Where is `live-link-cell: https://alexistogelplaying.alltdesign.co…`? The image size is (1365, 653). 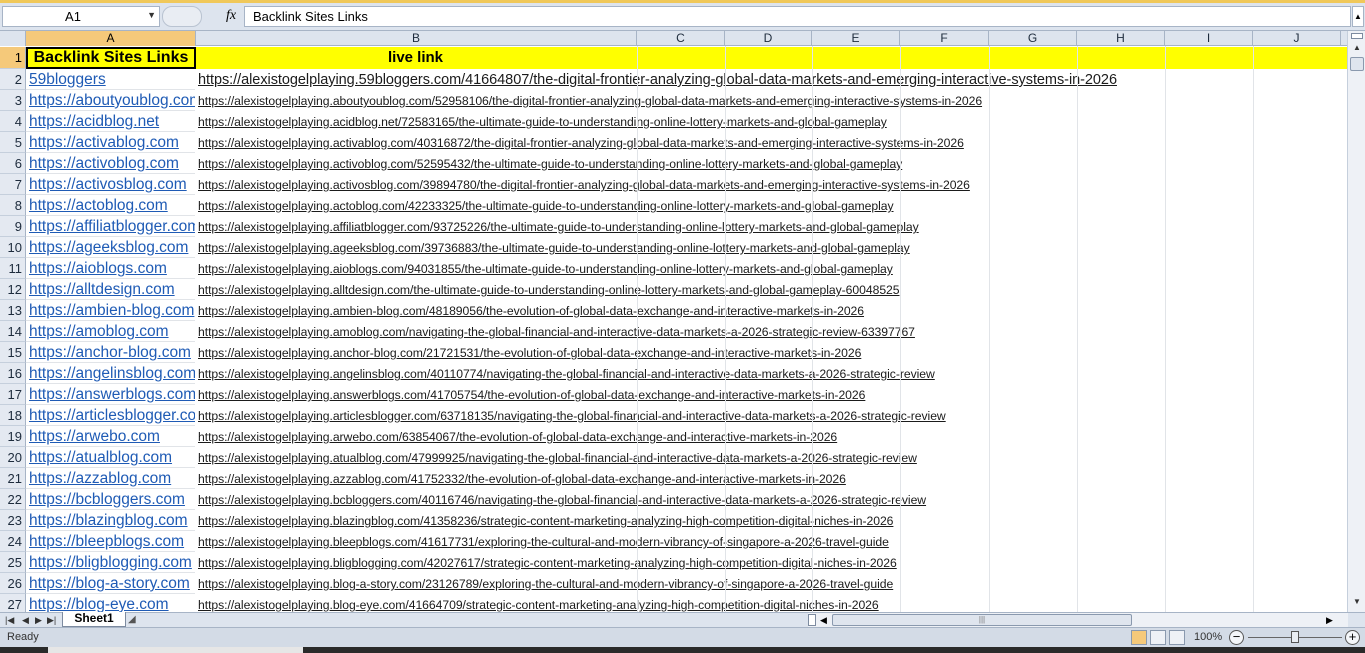 live-link-cell: https://alexistogelplaying.alltdesign.co… is located at coordinates (771, 289).